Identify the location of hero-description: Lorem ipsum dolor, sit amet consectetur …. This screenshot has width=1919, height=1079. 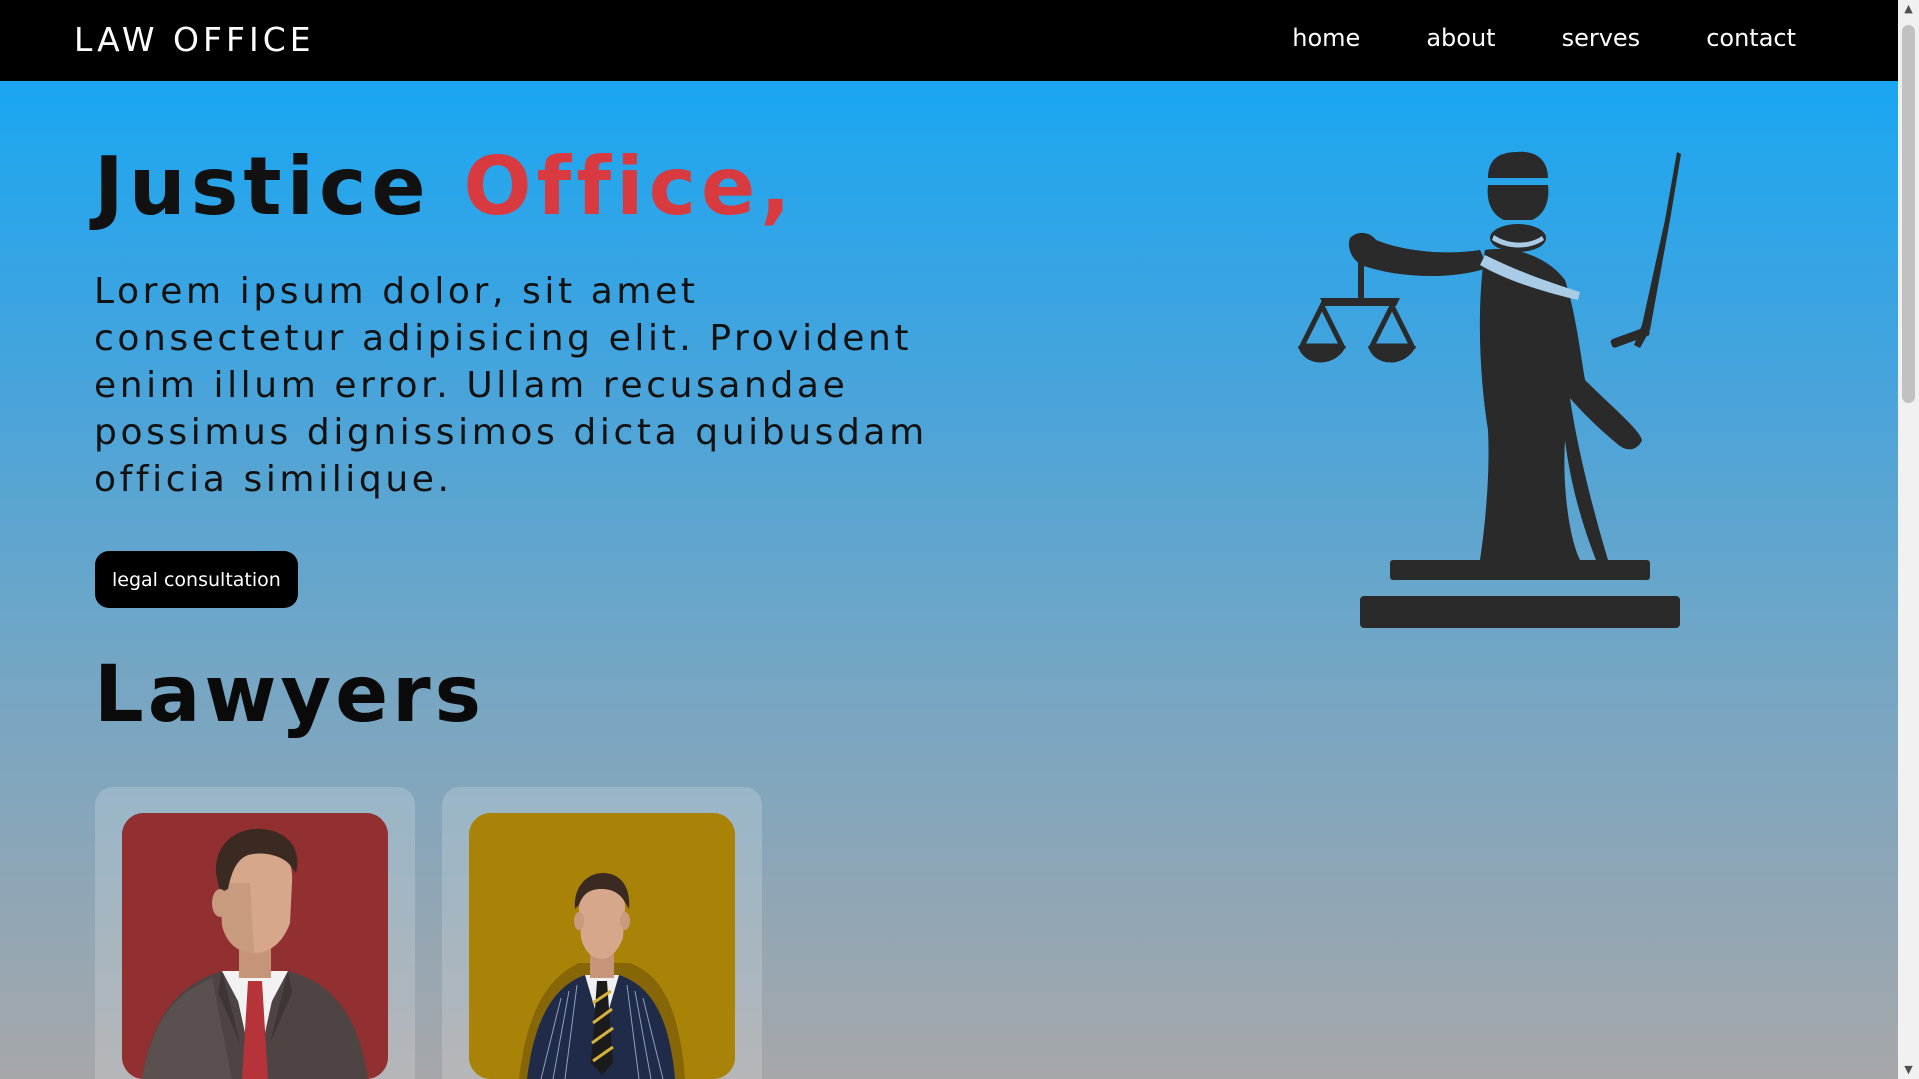
(511, 385).